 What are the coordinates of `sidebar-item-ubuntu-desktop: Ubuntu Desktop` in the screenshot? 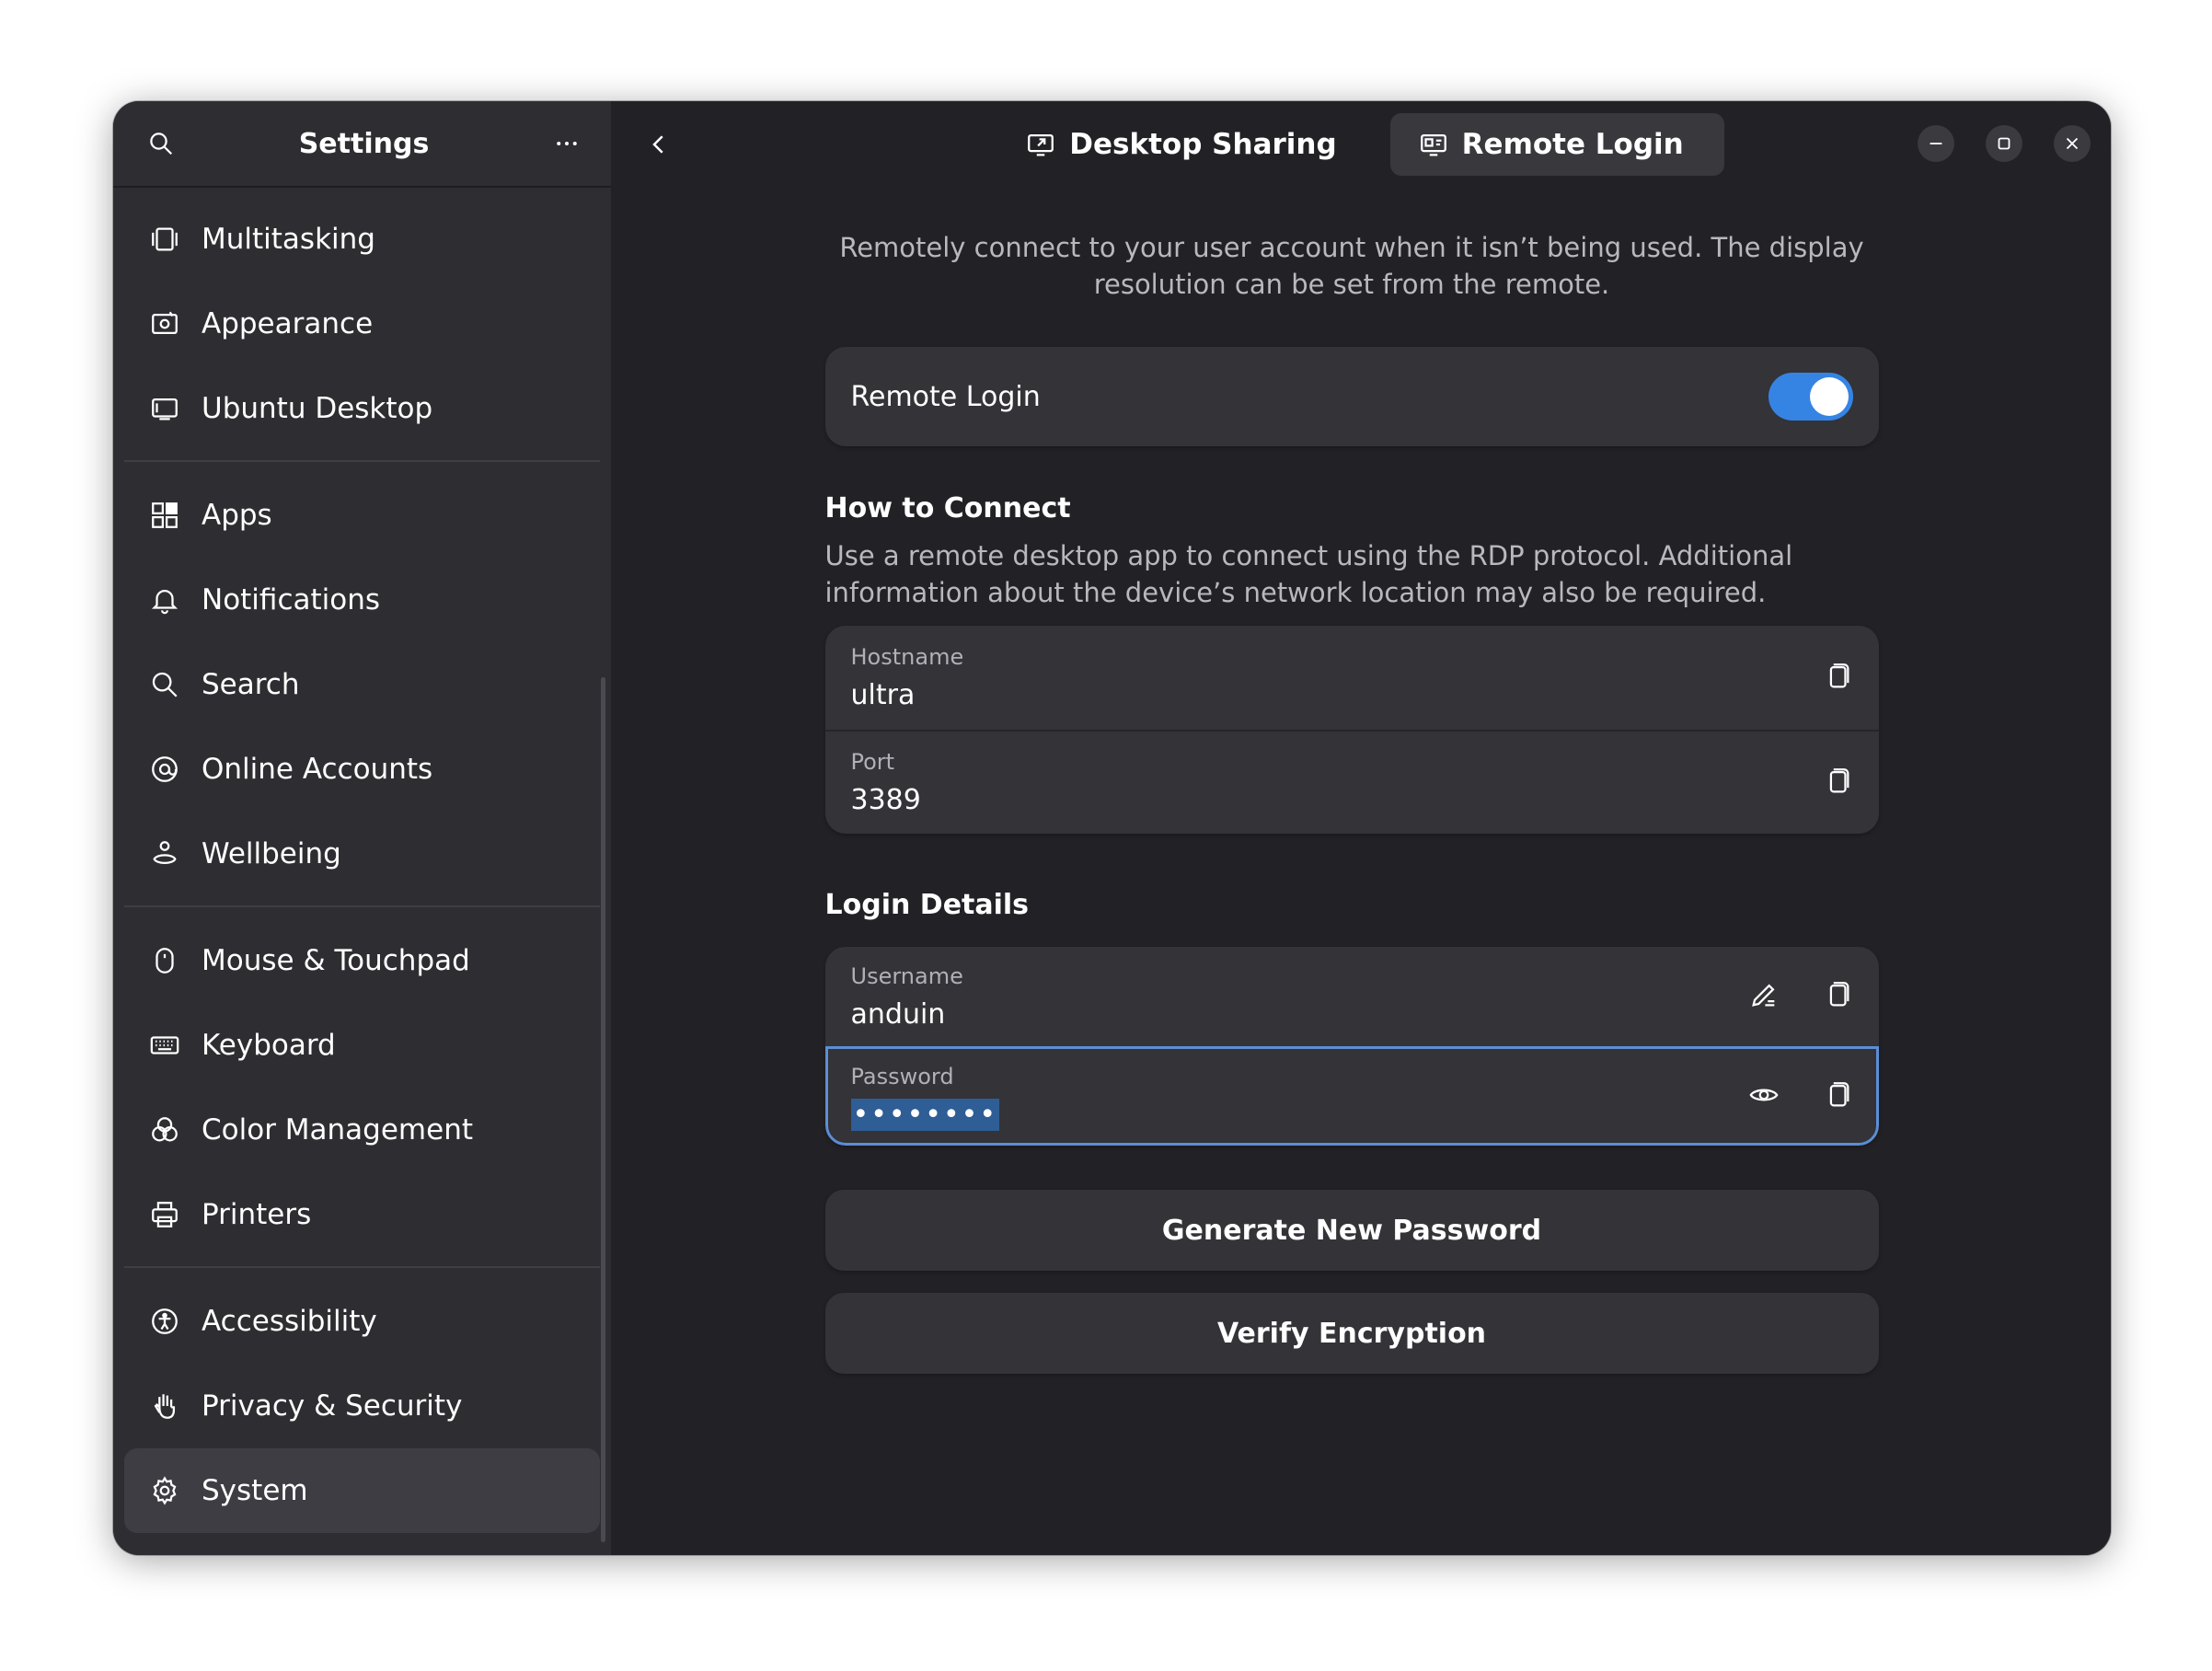 It's located at (362, 408).